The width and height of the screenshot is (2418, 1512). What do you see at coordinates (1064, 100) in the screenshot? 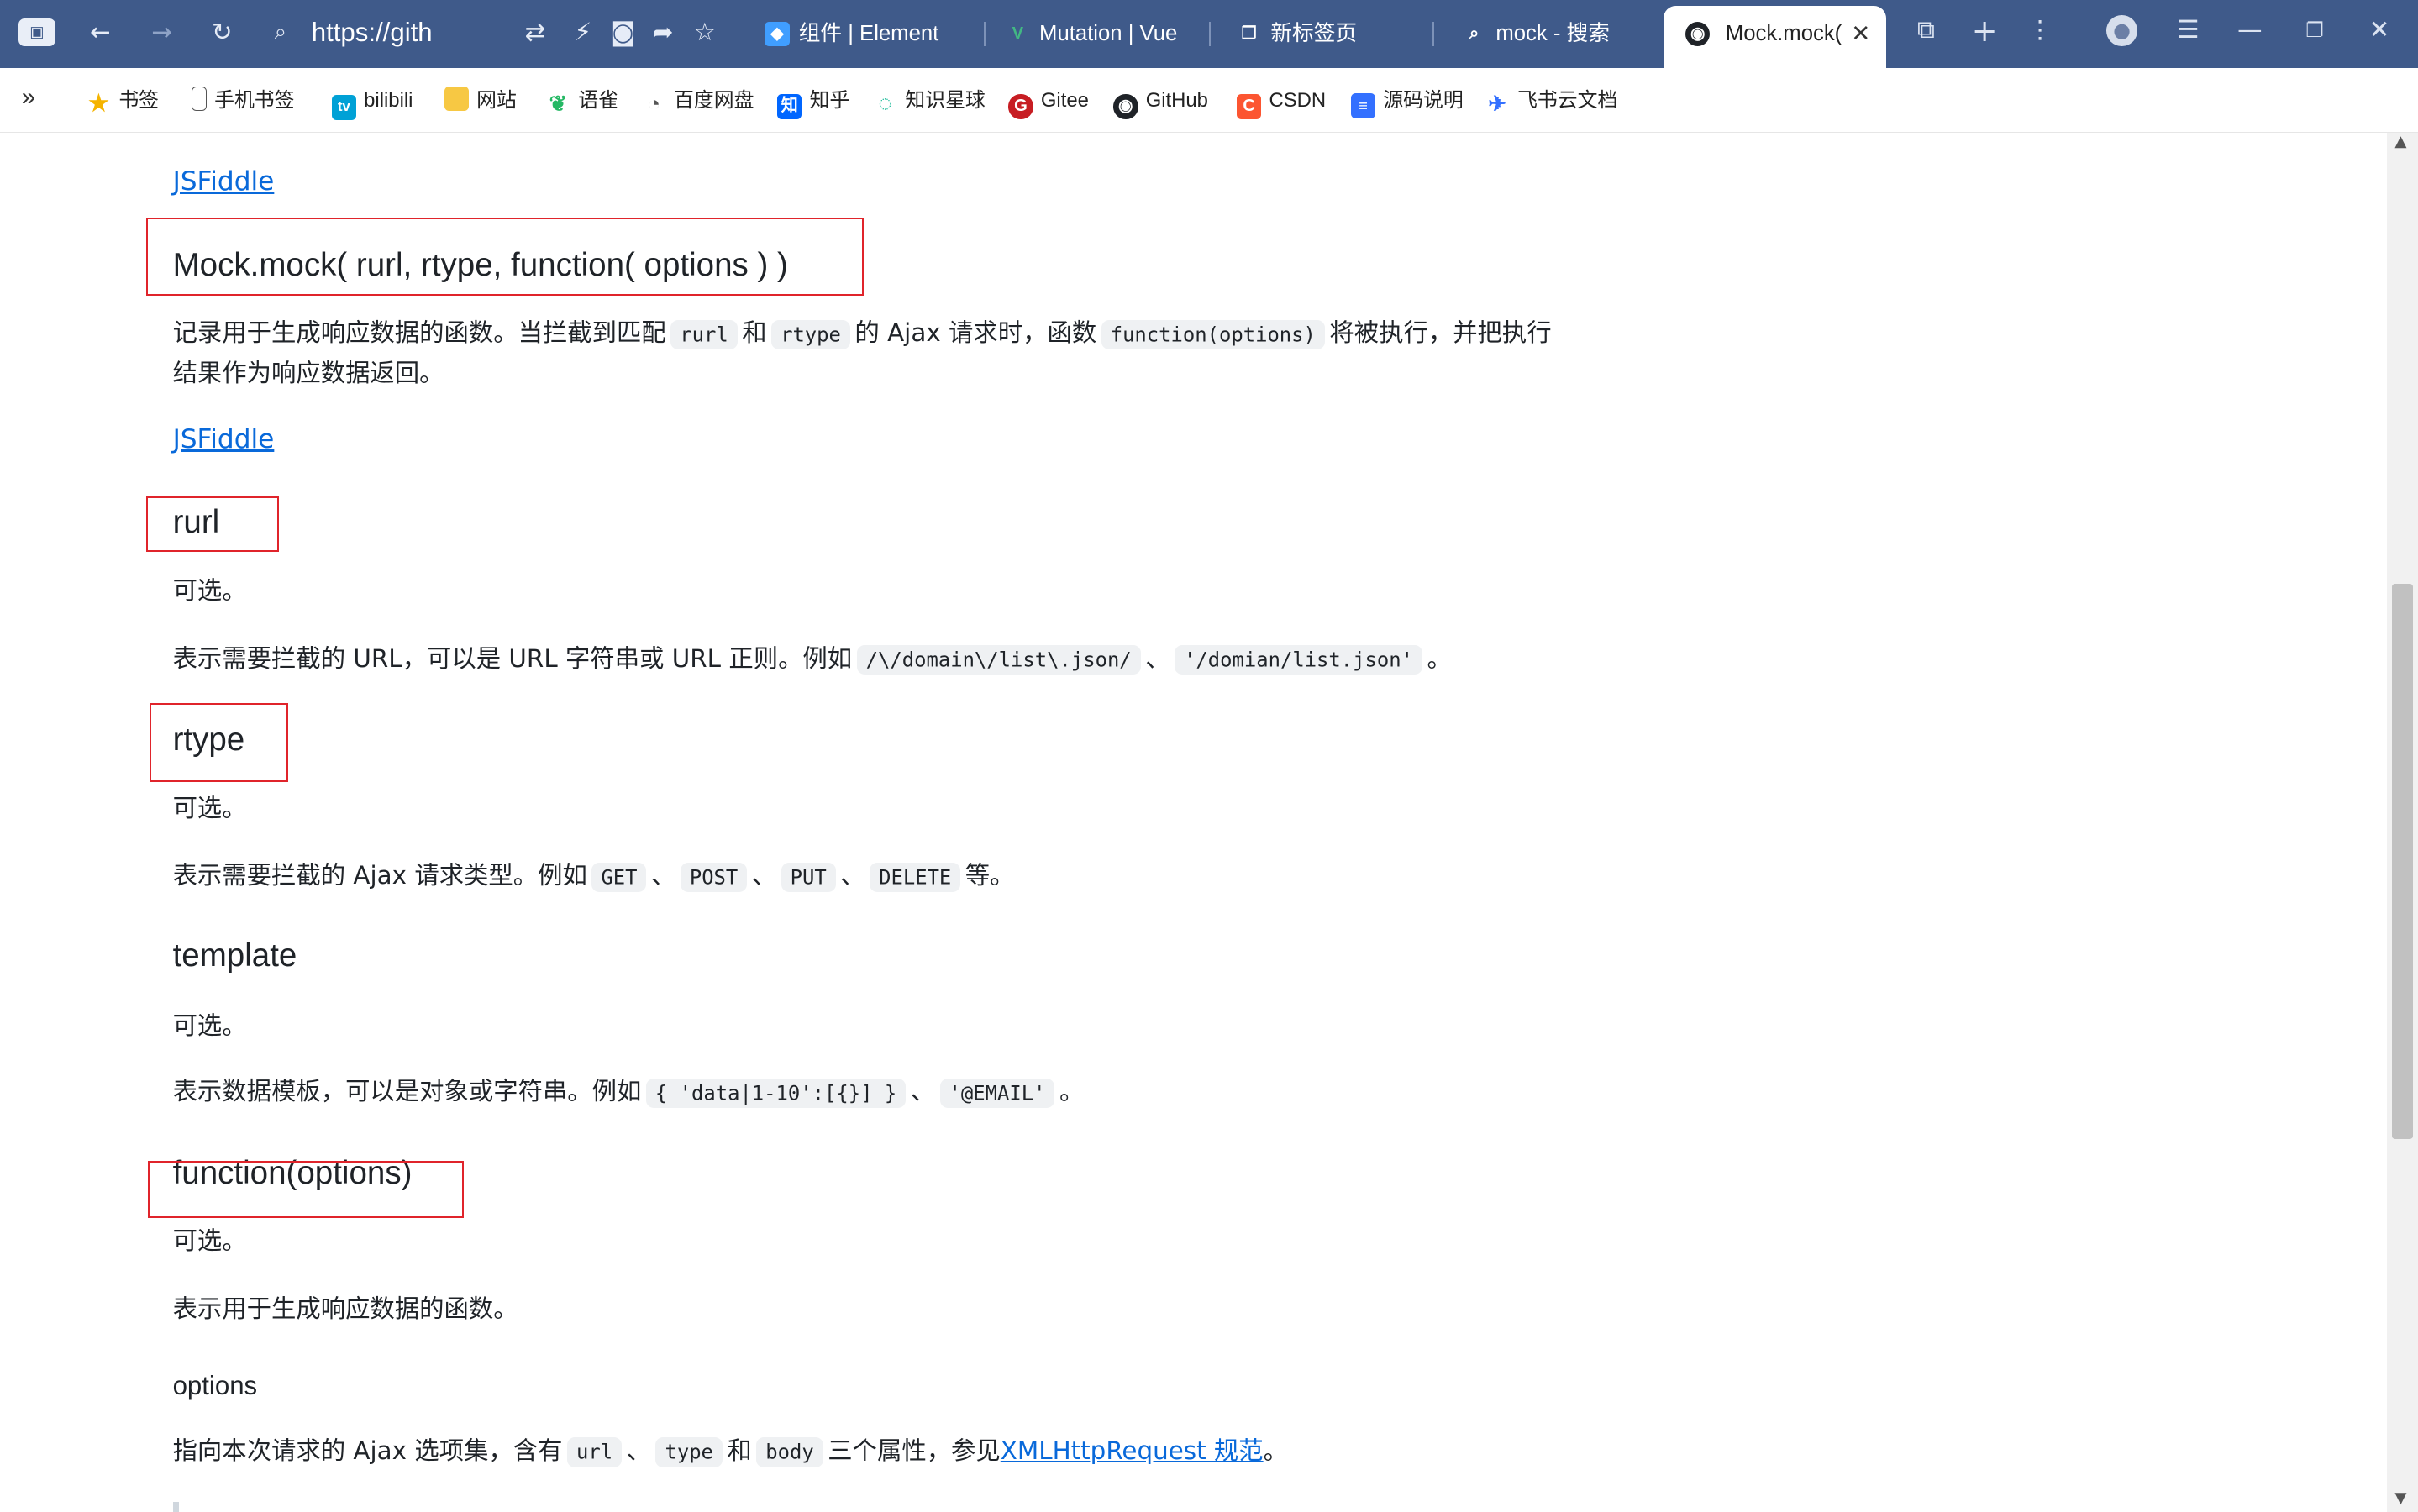
I see `bookmark-label: Gitee` at bounding box center [1064, 100].